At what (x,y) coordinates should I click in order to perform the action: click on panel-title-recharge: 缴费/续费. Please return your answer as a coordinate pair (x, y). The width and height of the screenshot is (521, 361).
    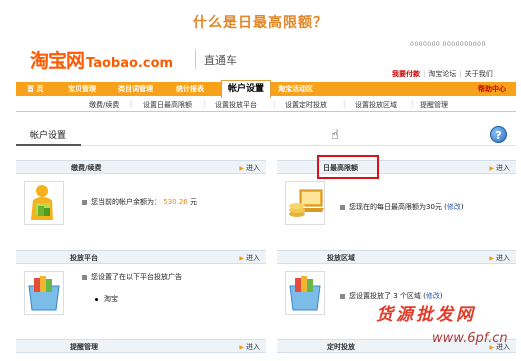
    Looking at the image, I should click on (86, 168).